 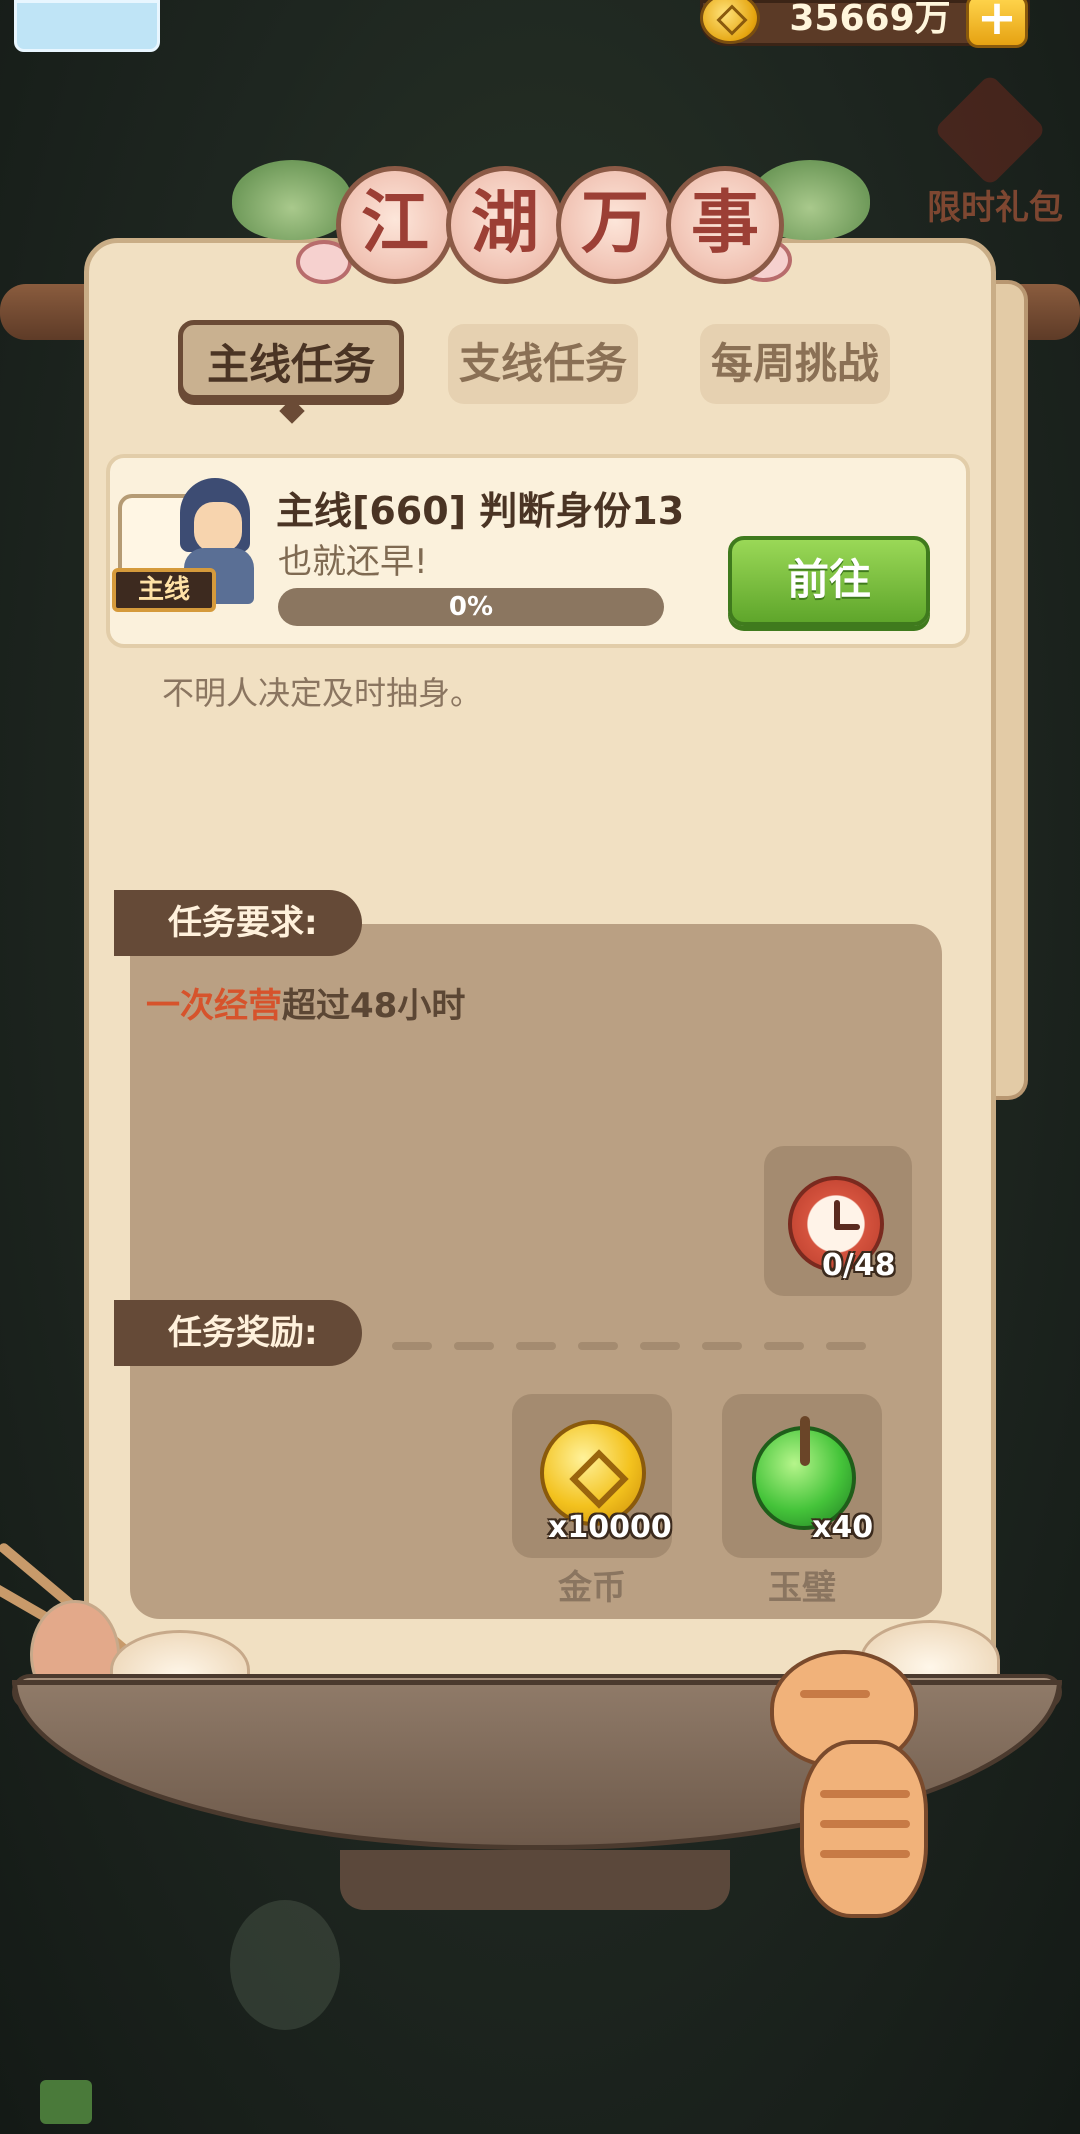 What do you see at coordinates (997, 24) in the screenshot?
I see `add-coins-button: +` at bounding box center [997, 24].